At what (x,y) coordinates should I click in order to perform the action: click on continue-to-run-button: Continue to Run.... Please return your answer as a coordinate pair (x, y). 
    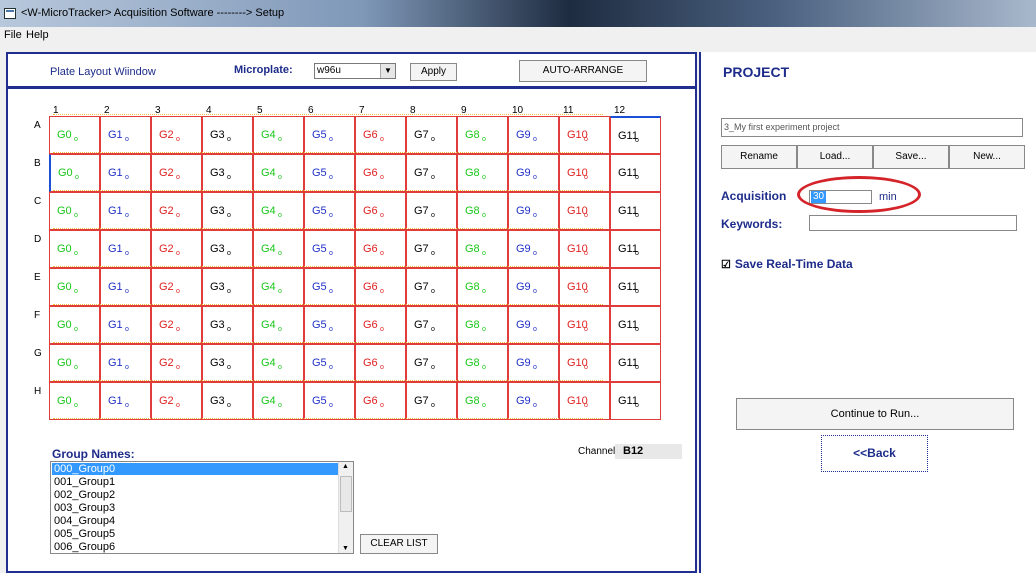
    Looking at the image, I should click on (875, 414).